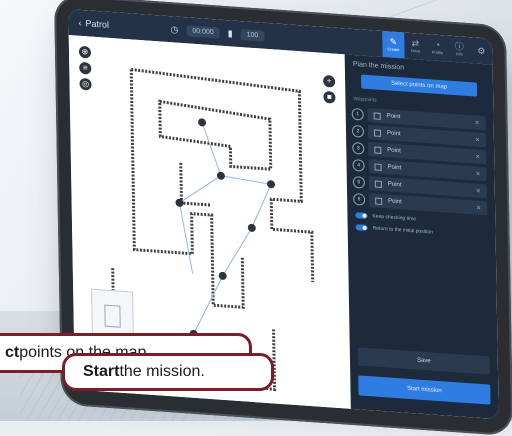  I want to click on point-number: 6, so click(359, 199).